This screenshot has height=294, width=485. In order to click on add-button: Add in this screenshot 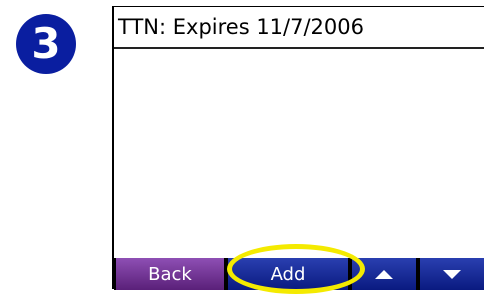, I will do `click(288, 274)`.